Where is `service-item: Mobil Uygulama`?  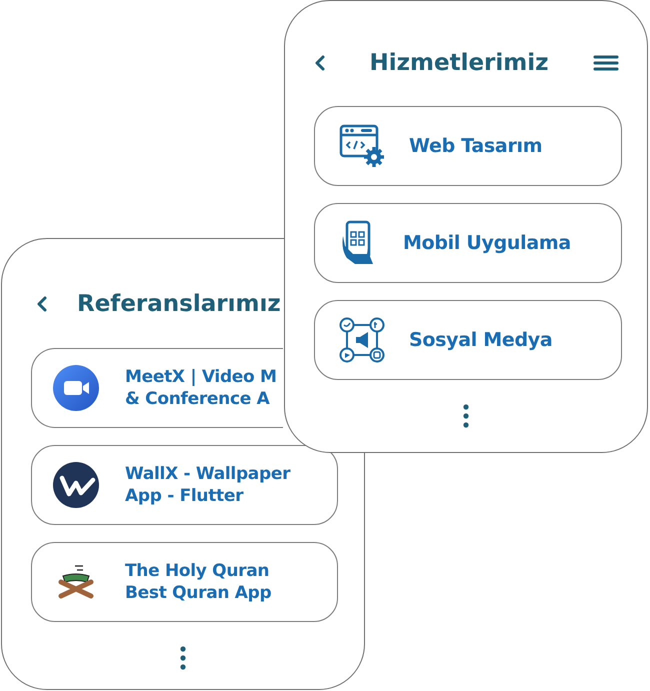 service-item: Mobil Uygulama is located at coordinates (468, 243).